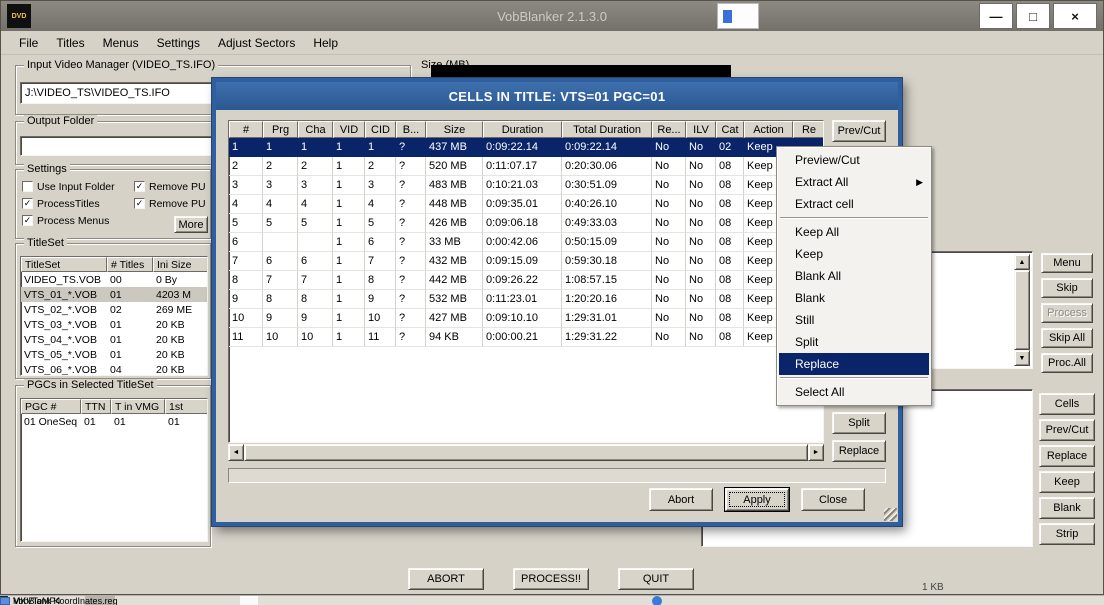 The width and height of the screenshot is (1104, 605). What do you see at coordinates (180, 264) in the screenshot?
I see `column-header-ini-size: Ini Size` at bounding box center [180, 264].